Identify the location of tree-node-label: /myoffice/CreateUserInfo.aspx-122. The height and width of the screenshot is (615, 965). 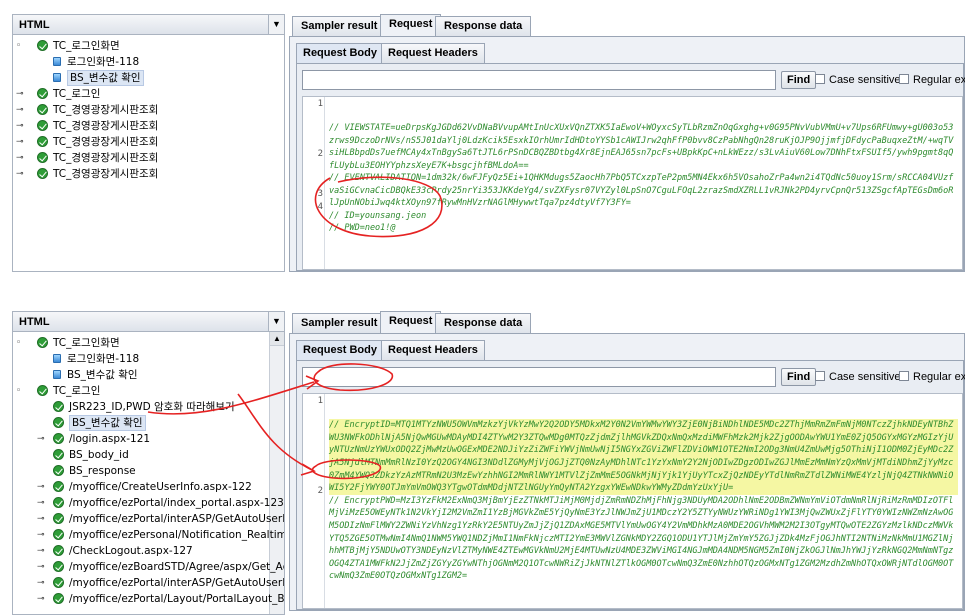
(160, 487).